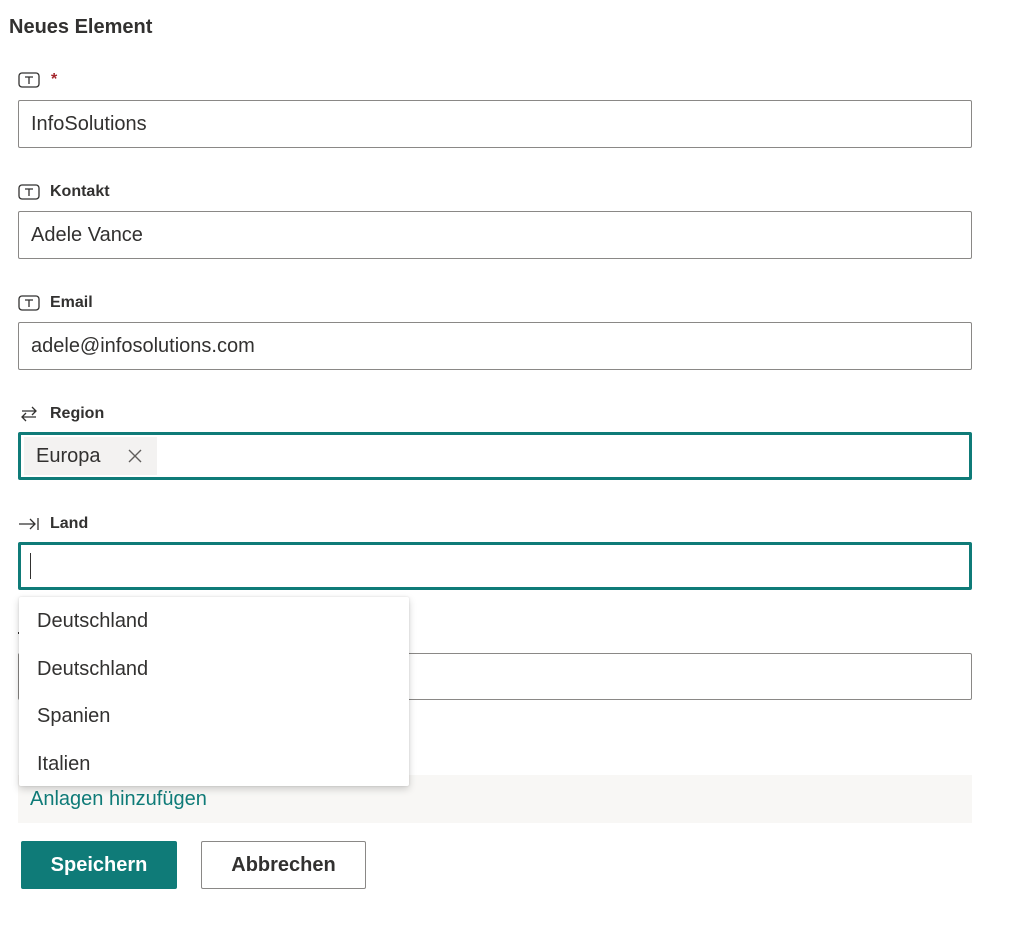 This screenshot has height=936, width=1021. Describe the element at coordinates (495, 124) in the screenshot. I see `title-input: InfoSolutions` at that location.